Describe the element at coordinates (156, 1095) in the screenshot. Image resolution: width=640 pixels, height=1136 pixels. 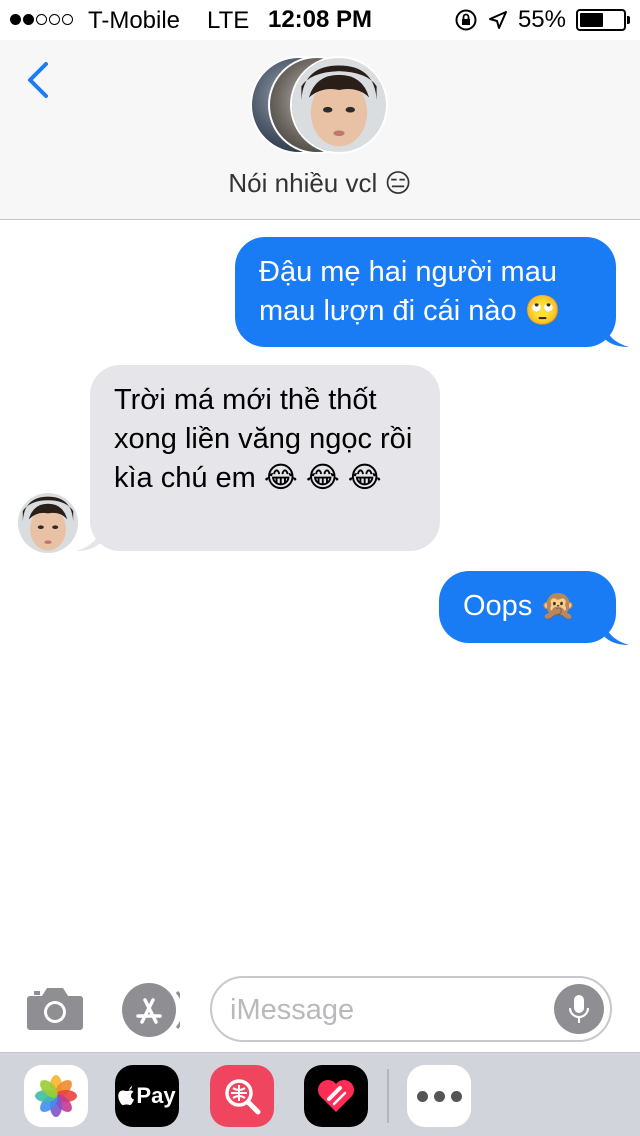
I see `apple-pay-label: Pay` at that location.